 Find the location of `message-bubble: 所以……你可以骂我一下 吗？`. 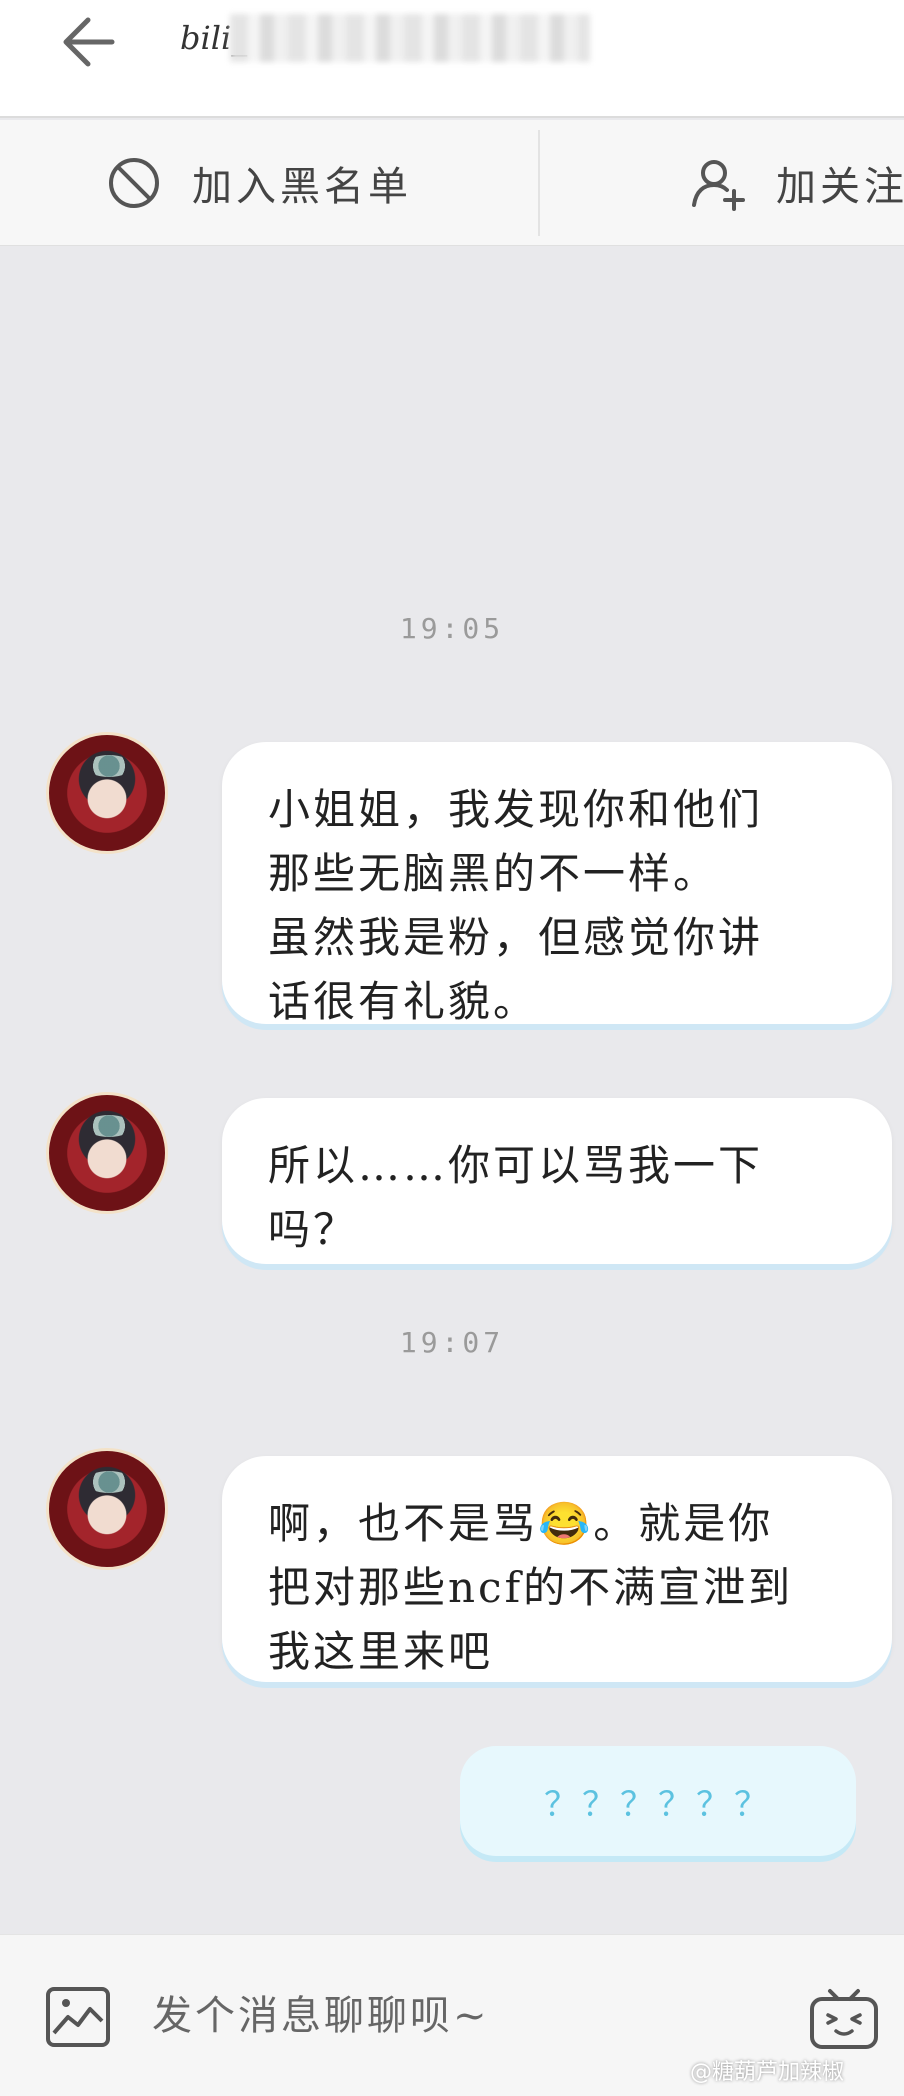

message-bubble: 所以……你可以骂我一下 吗？ is located at coordinates (557, 1181).